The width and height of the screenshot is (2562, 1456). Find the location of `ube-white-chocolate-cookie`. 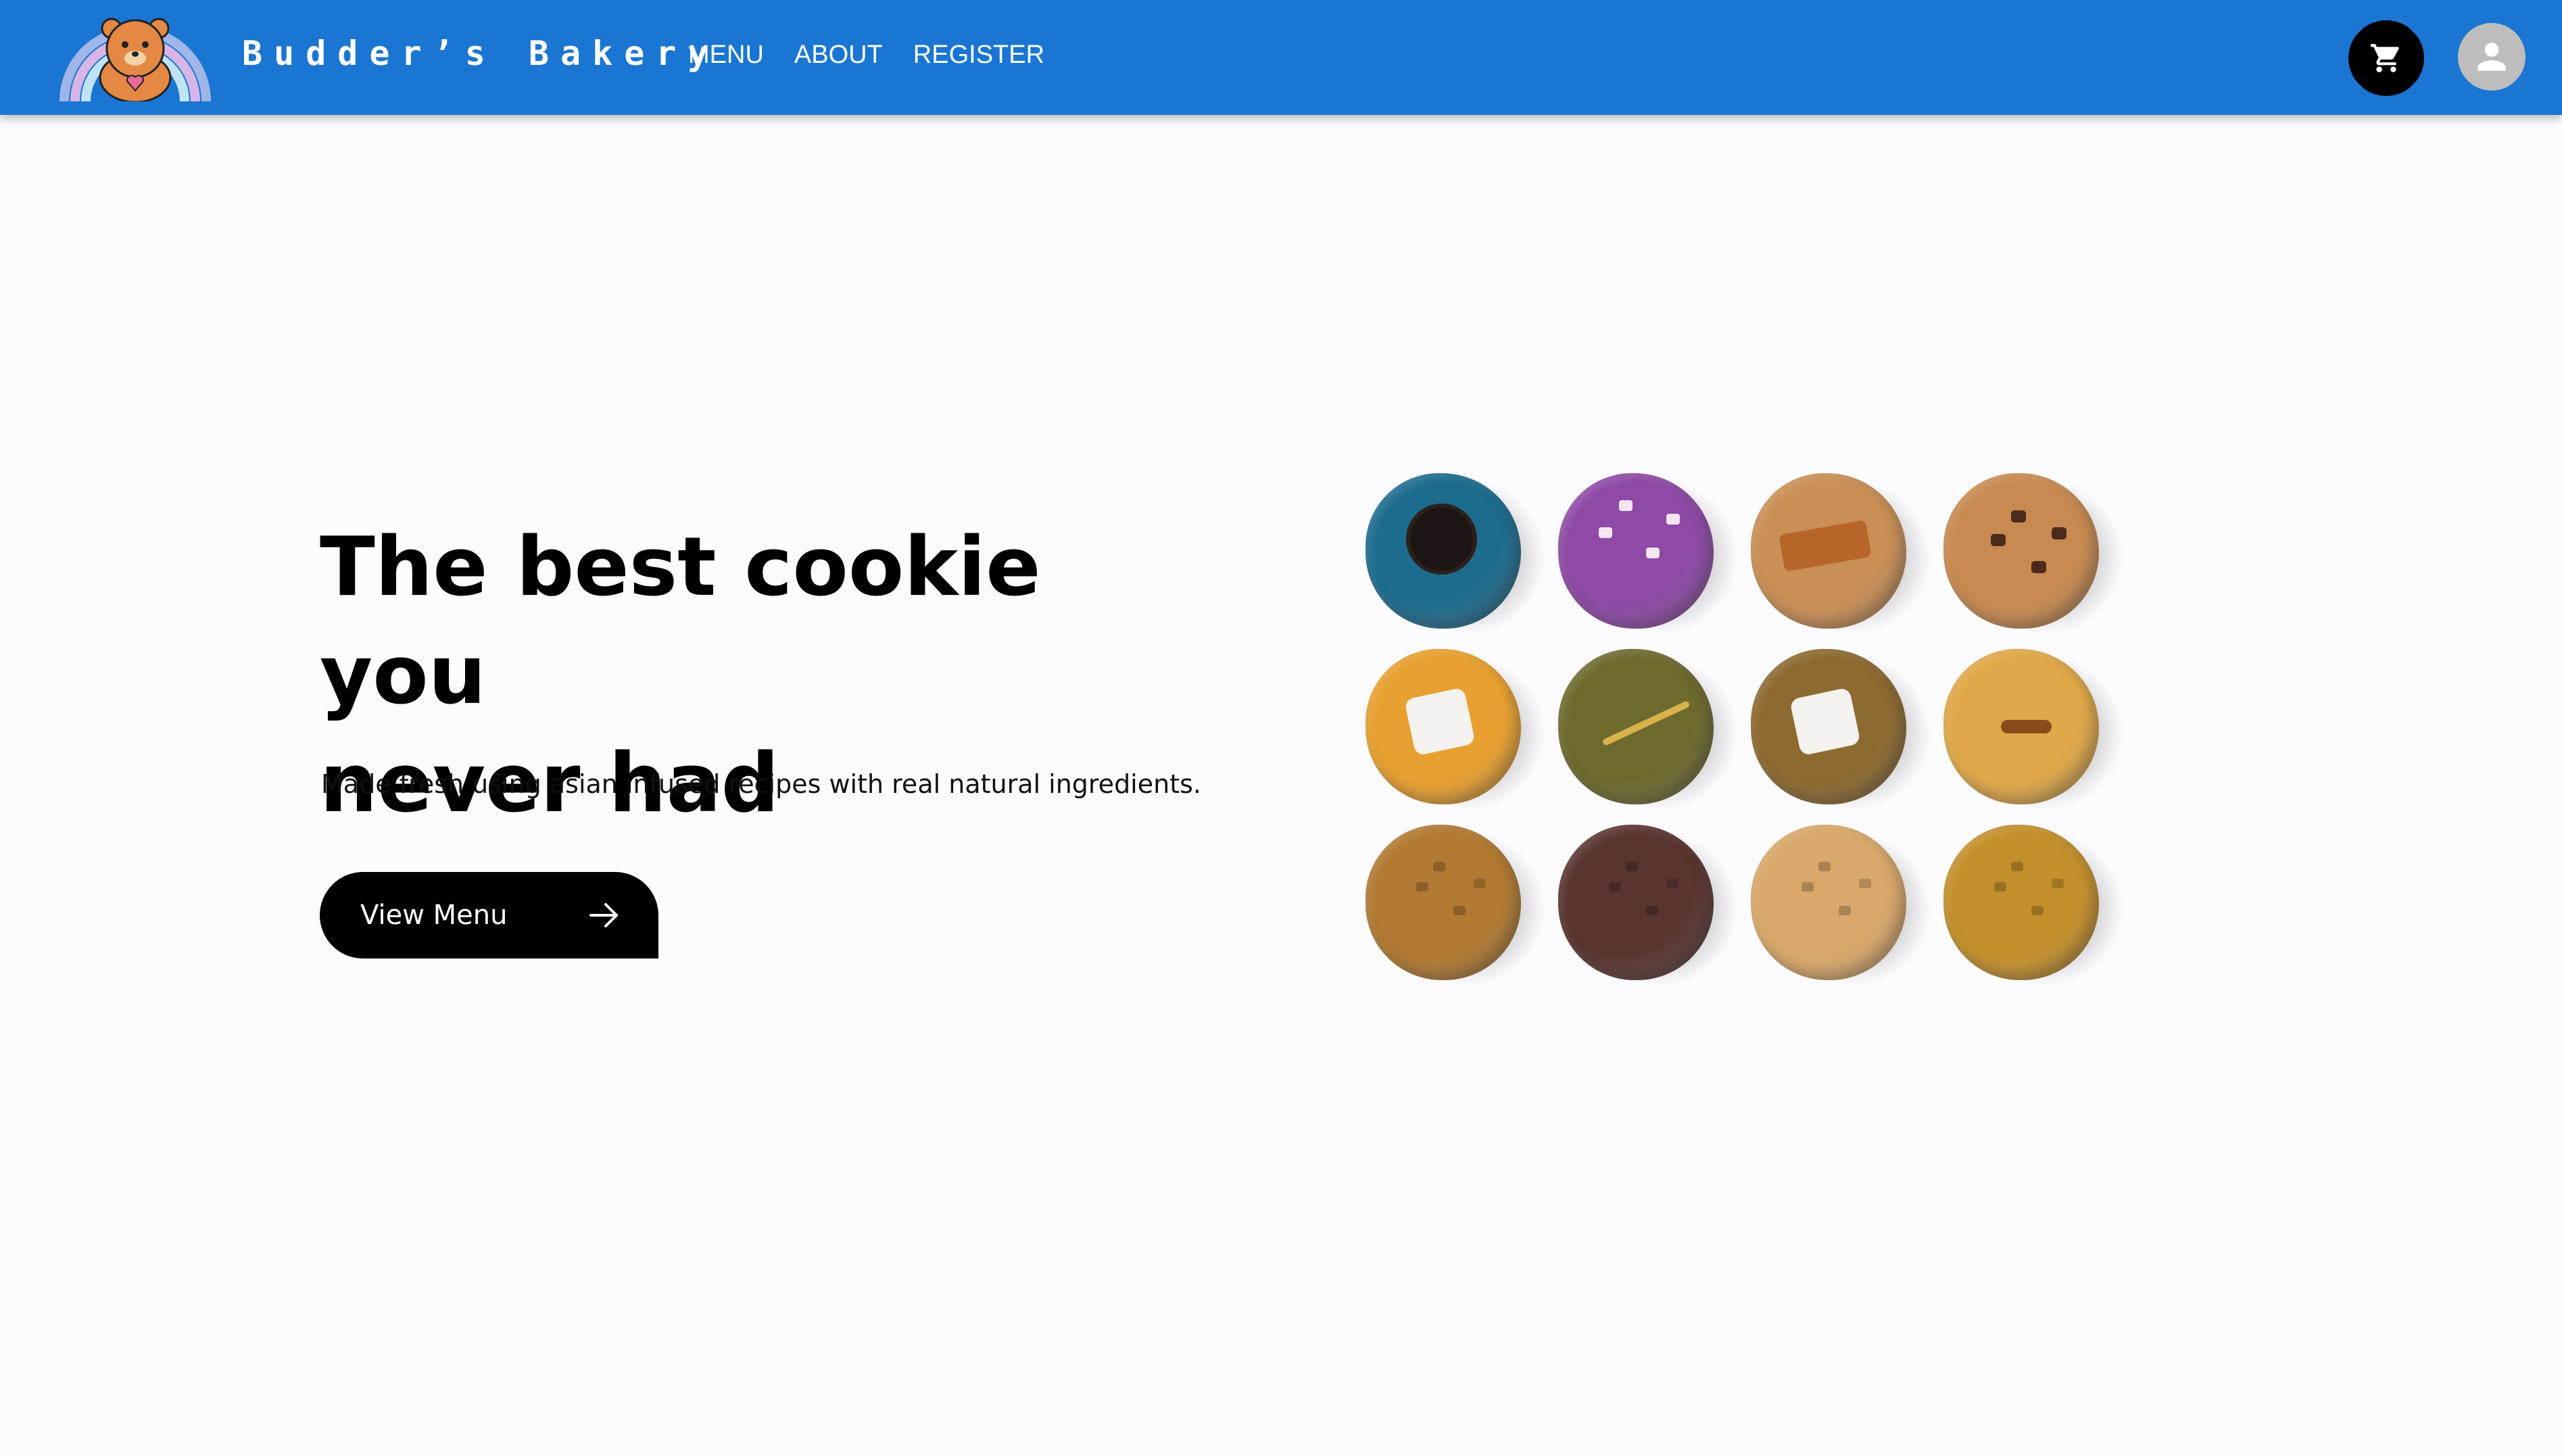

ube-white-chocolate-cookie is located at coordinates (1648, 554).